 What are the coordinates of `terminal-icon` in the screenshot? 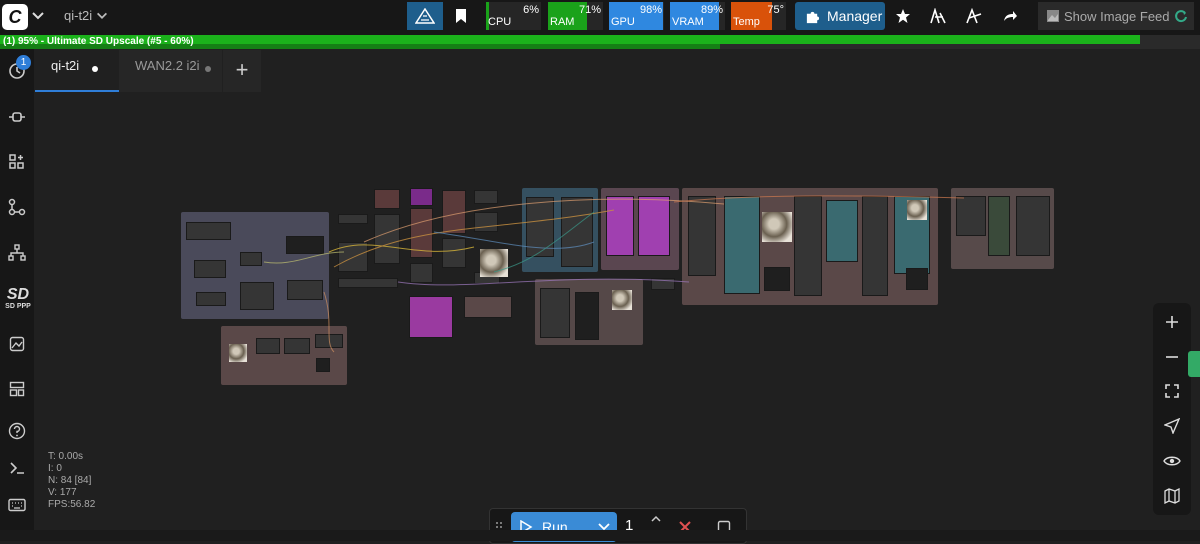 It's located at (17, 468).